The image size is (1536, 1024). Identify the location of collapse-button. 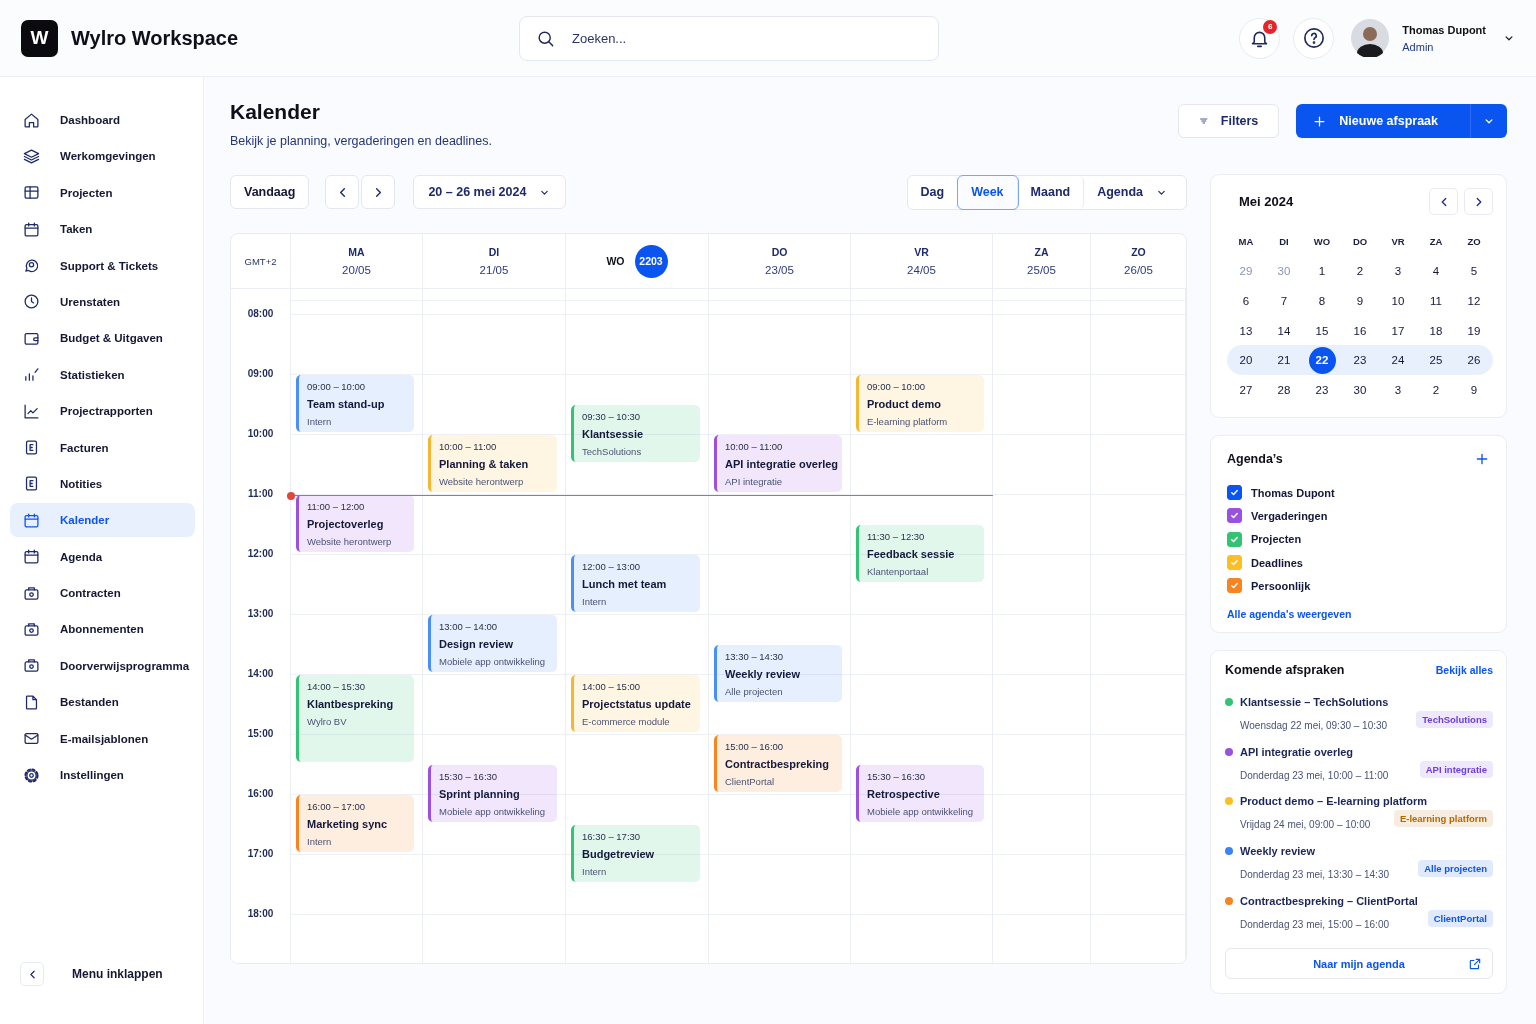
(32, 974).